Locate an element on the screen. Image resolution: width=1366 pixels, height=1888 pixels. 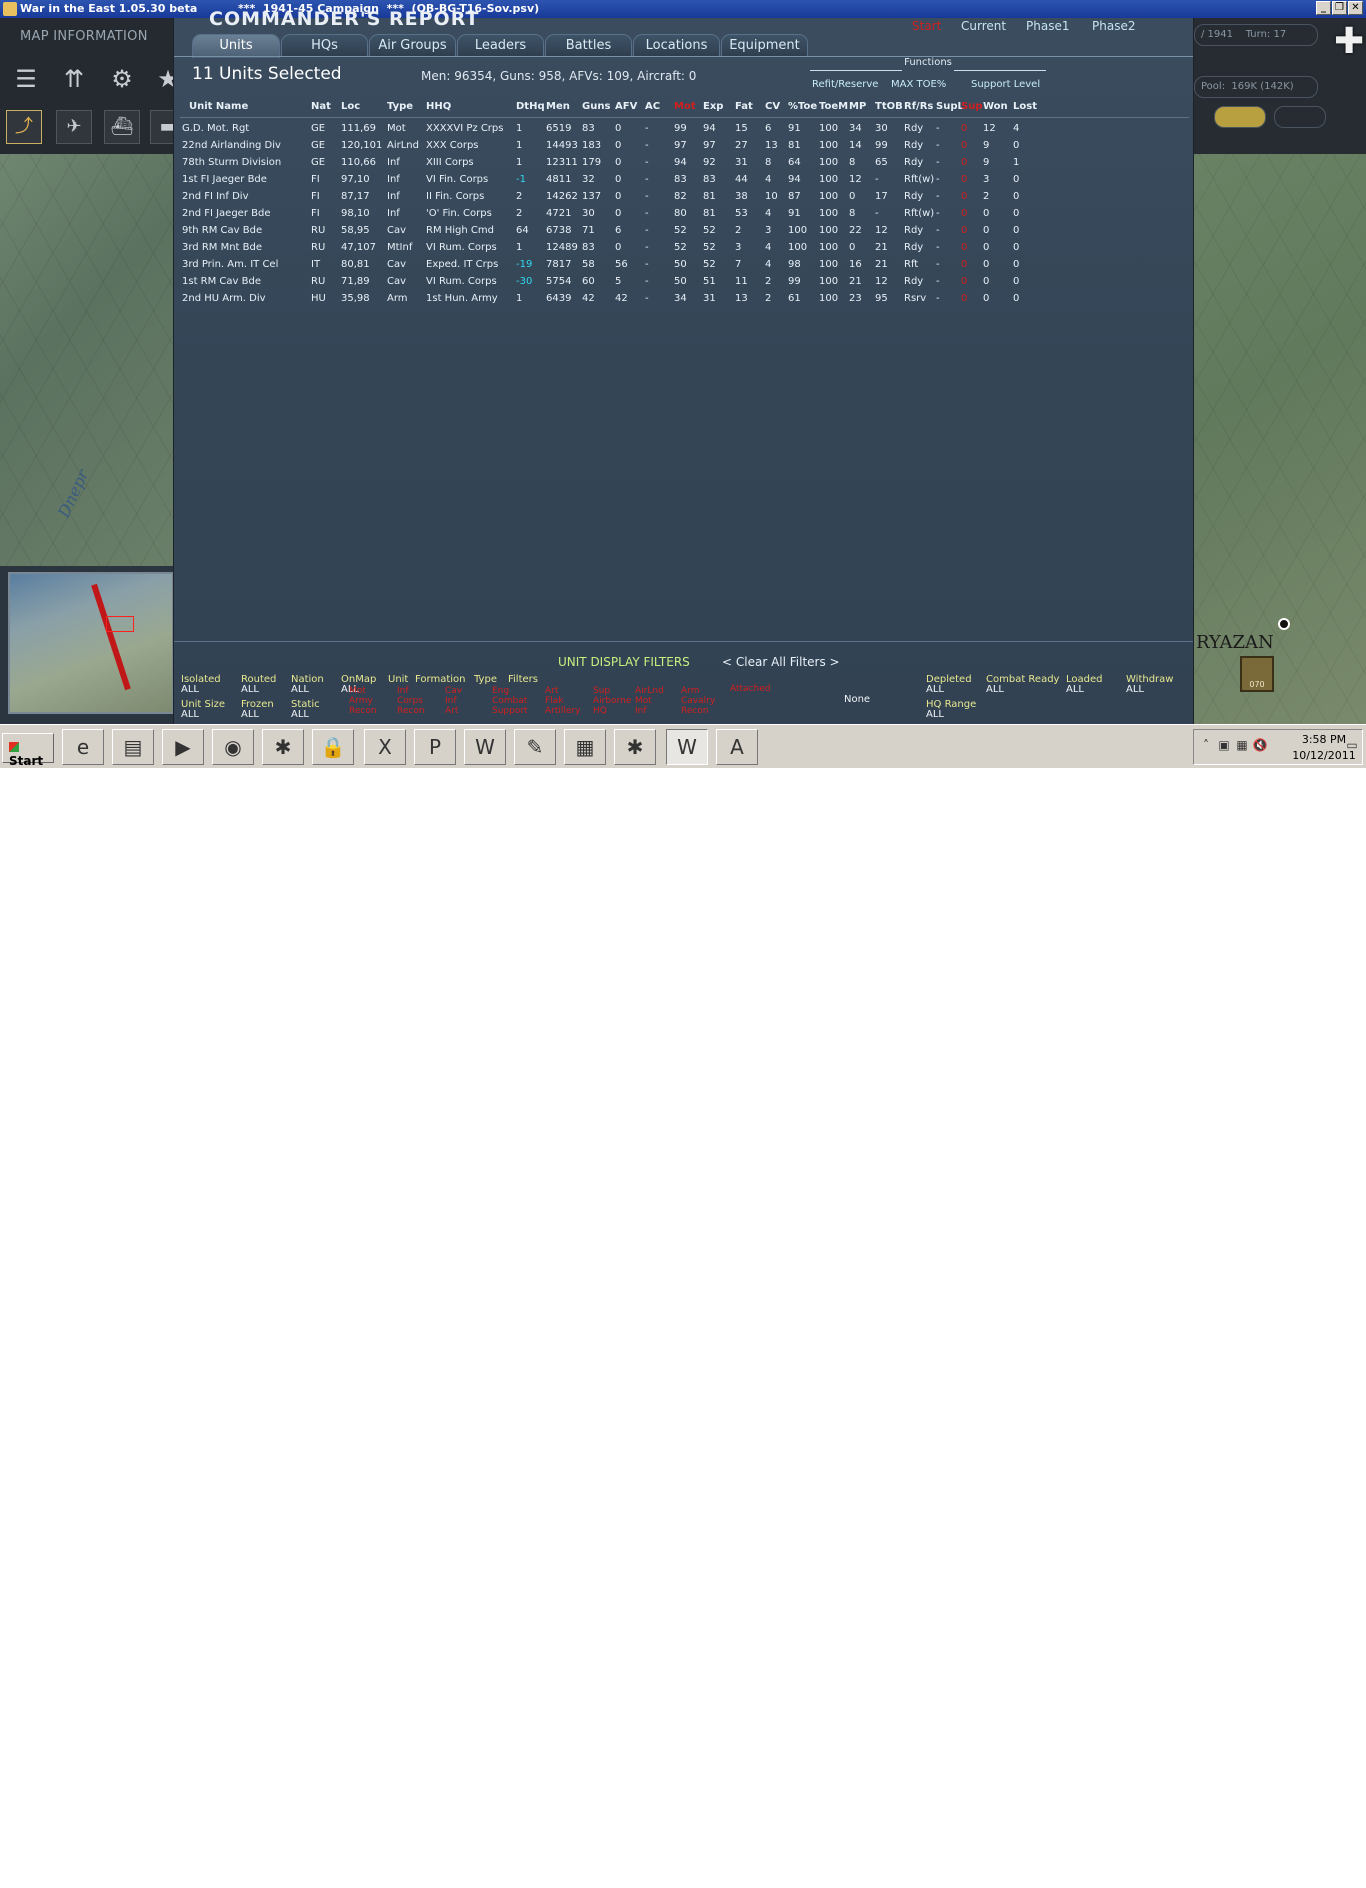
type-filter-option: Army is located at coordinates (361, 701).